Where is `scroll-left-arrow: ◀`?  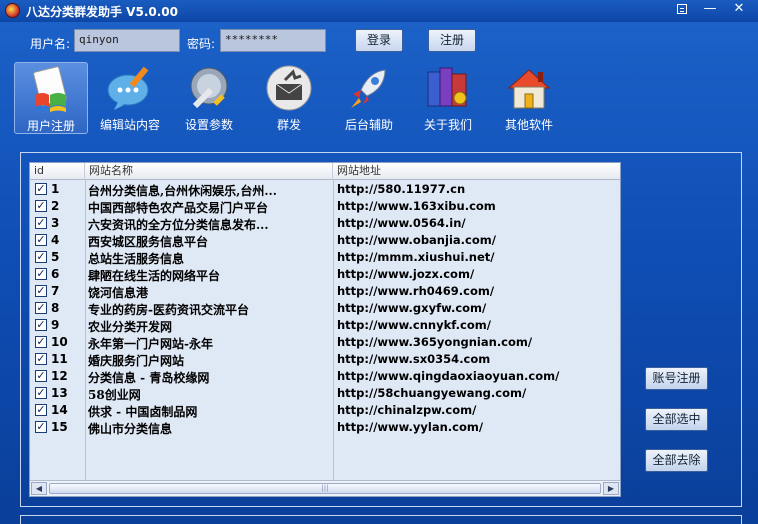
scroll-left-arrow: ◀ is located at coordinates (39, 488).